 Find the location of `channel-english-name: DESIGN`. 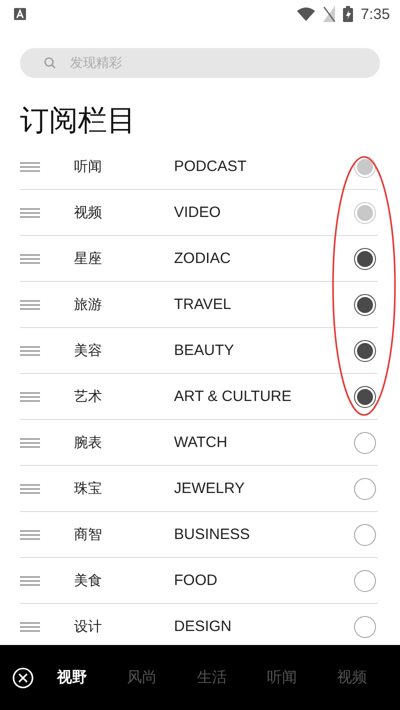

channel-english-name: DESIGN is located at coordinates (203, 626).